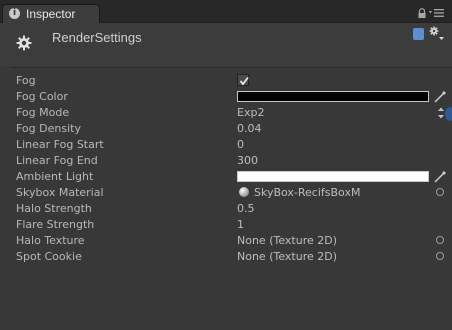 The height and width of the screenshot is (330, 452). Describe the element at coordinates (249, 128) in the screenshot. I see `fog-density-field: 0.04` at that location.